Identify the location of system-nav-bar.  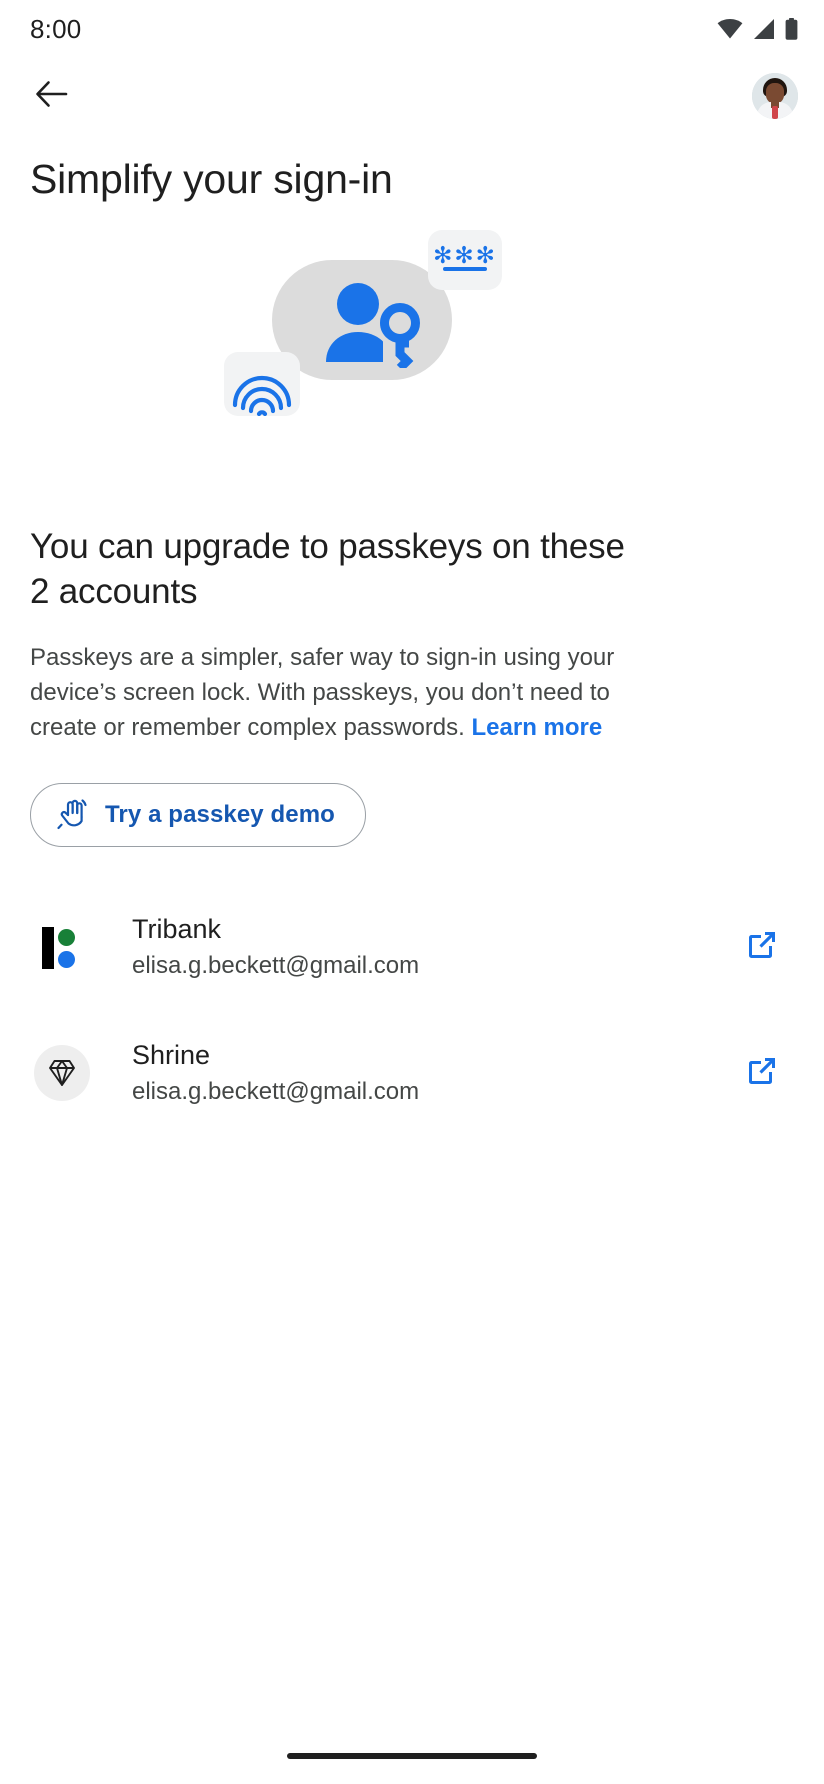
(412, 1756).